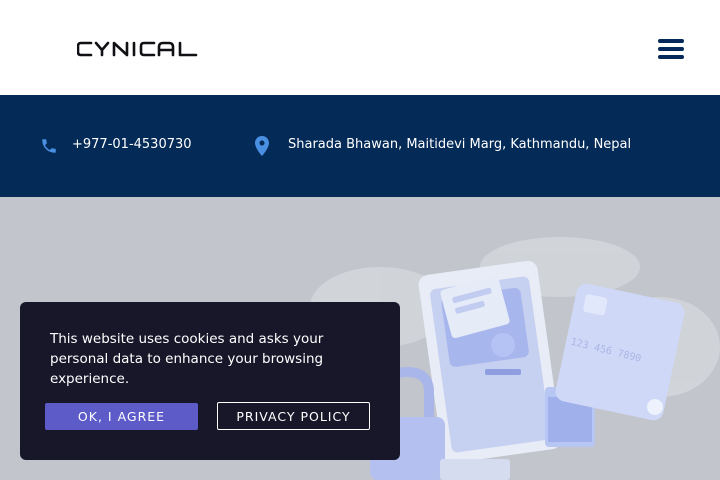 This screenshot has width=720, height=480. I want to click on credit-card-illustration: 123 456 7890, so click(620, 352).